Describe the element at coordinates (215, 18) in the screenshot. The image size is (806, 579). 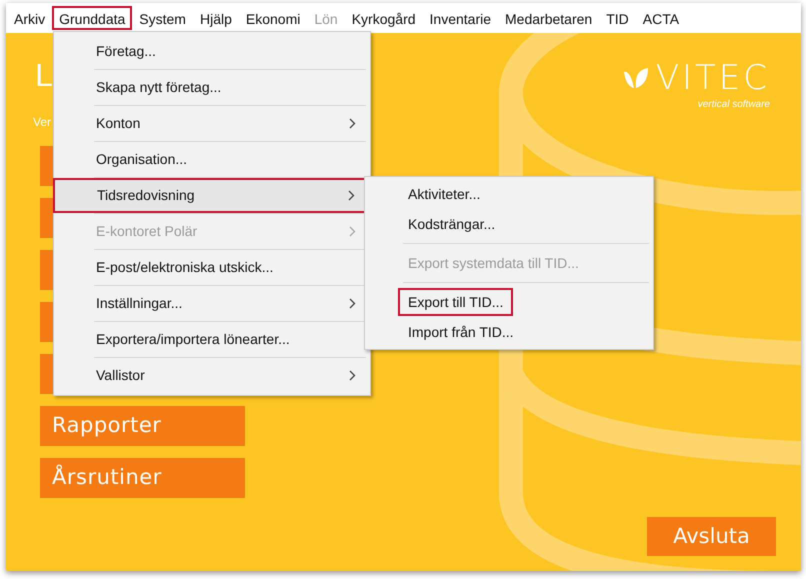
I see `menu-bar-item: Hjälp` at that location.